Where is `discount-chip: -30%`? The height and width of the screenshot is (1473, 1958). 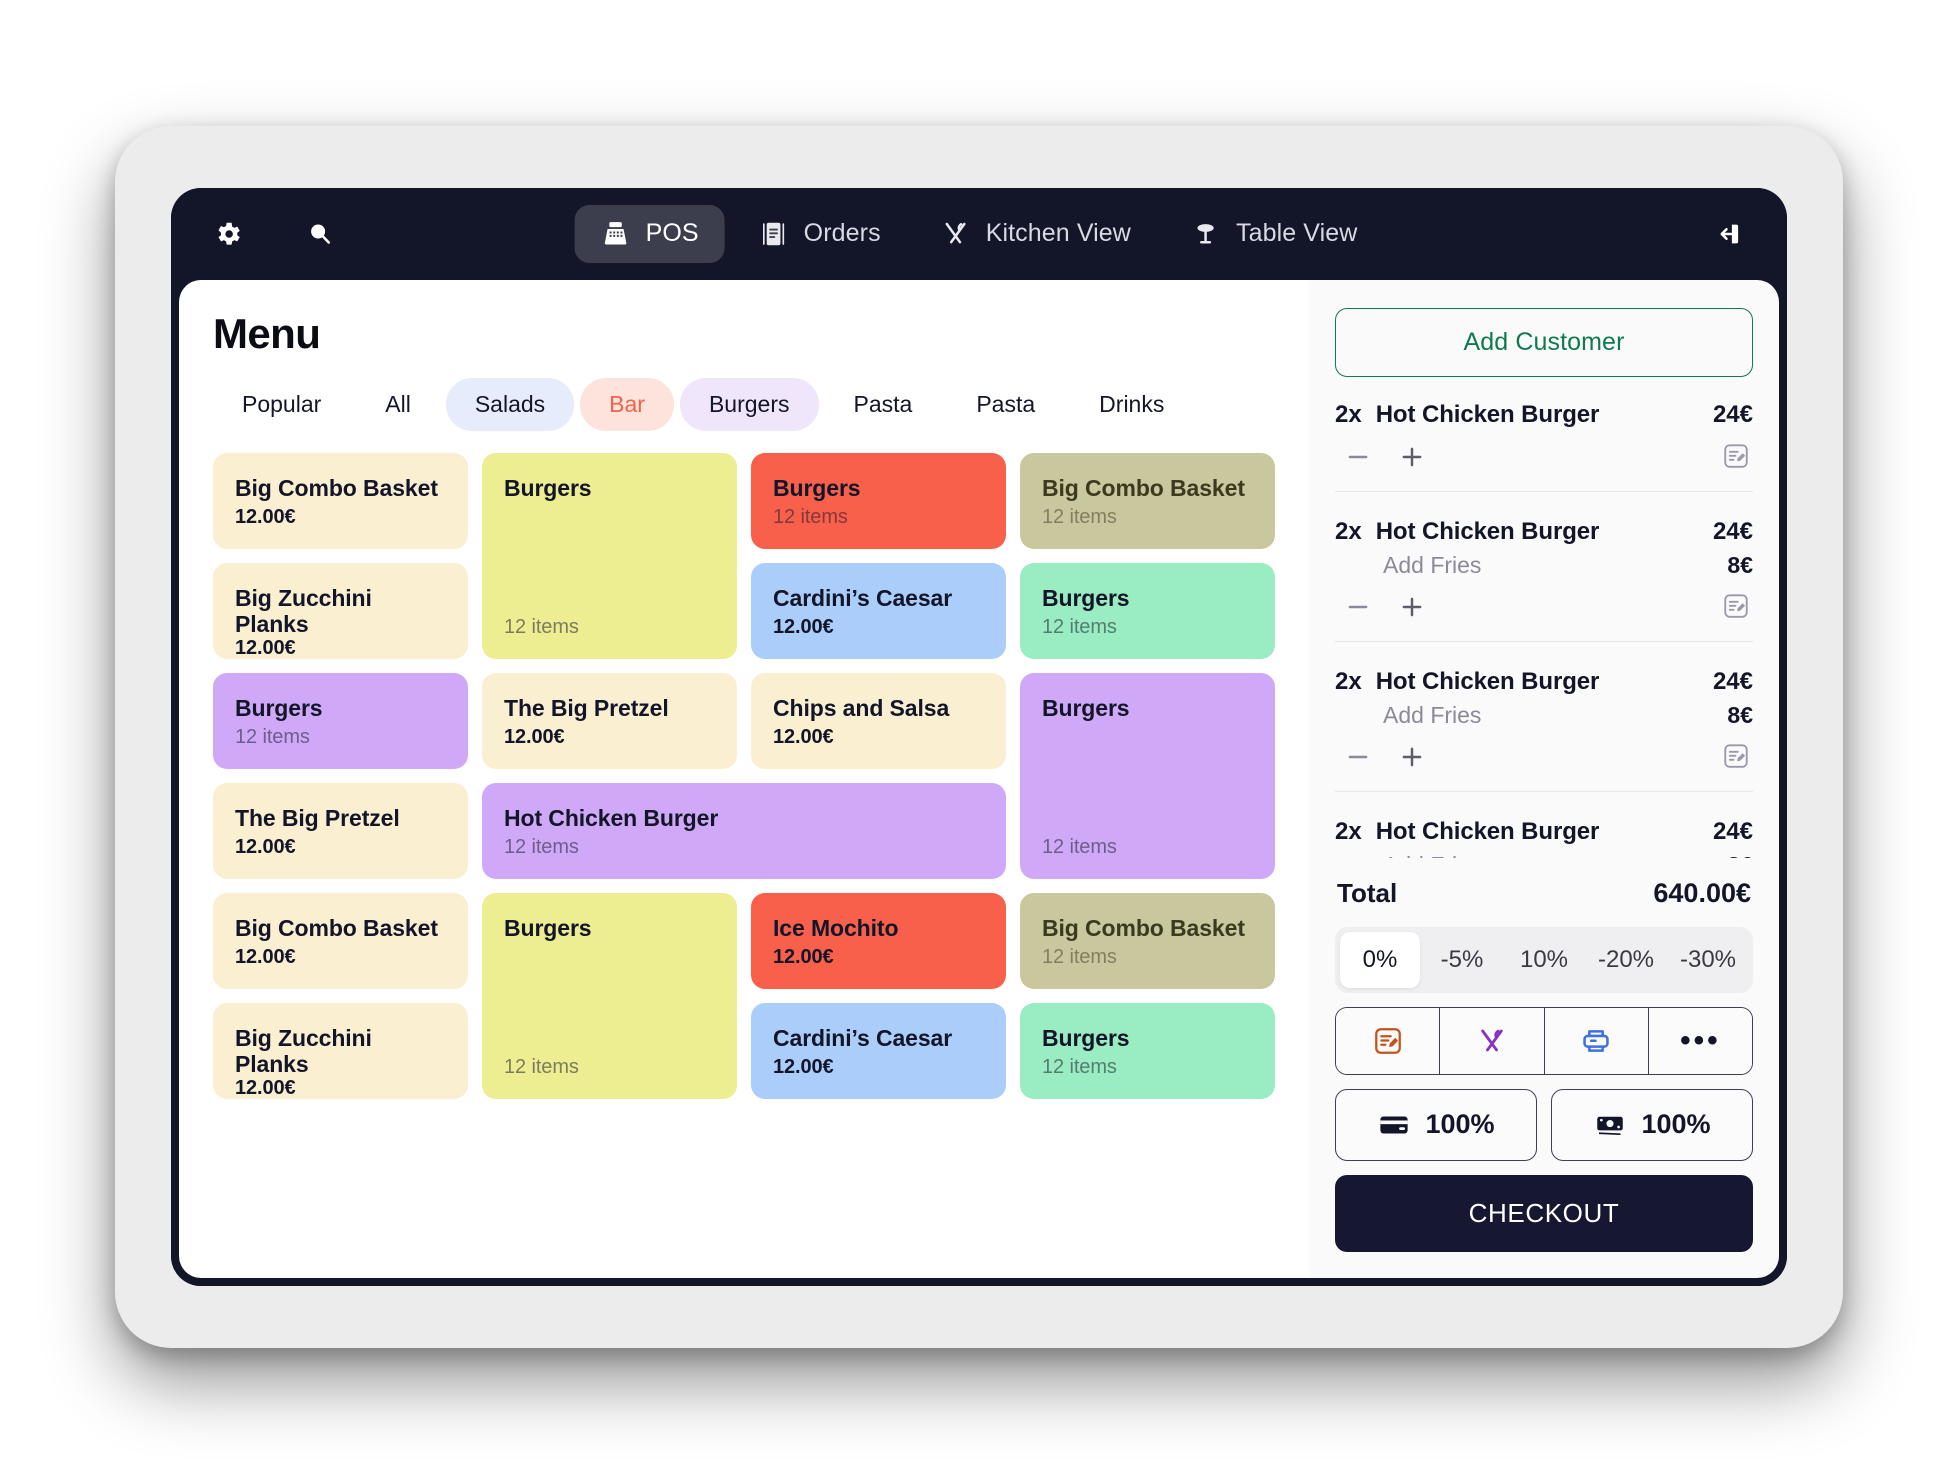 discount-chip: -30% is located at coordinates (1708, 960).